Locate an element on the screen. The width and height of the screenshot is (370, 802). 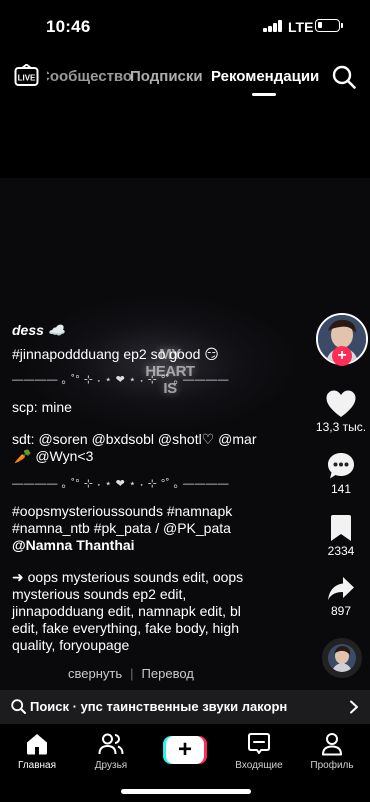
friends-icon is located at coordinates (111, 744).